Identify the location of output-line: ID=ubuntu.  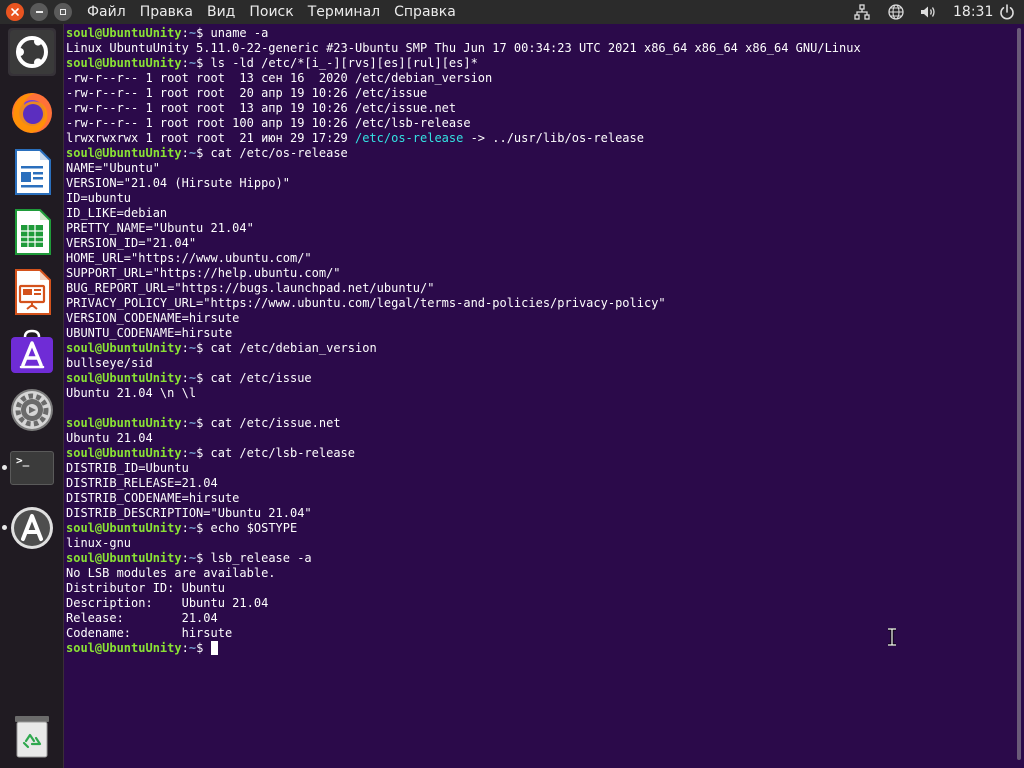
(99, 198).